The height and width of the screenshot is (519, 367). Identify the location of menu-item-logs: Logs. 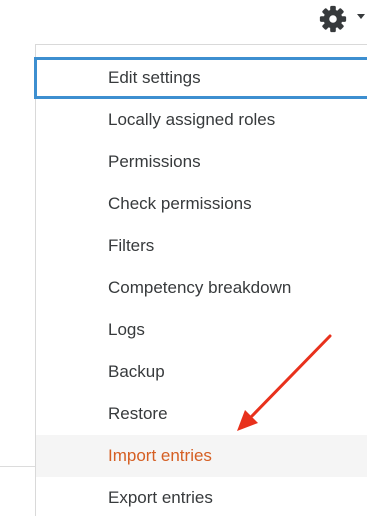
(201, 330).